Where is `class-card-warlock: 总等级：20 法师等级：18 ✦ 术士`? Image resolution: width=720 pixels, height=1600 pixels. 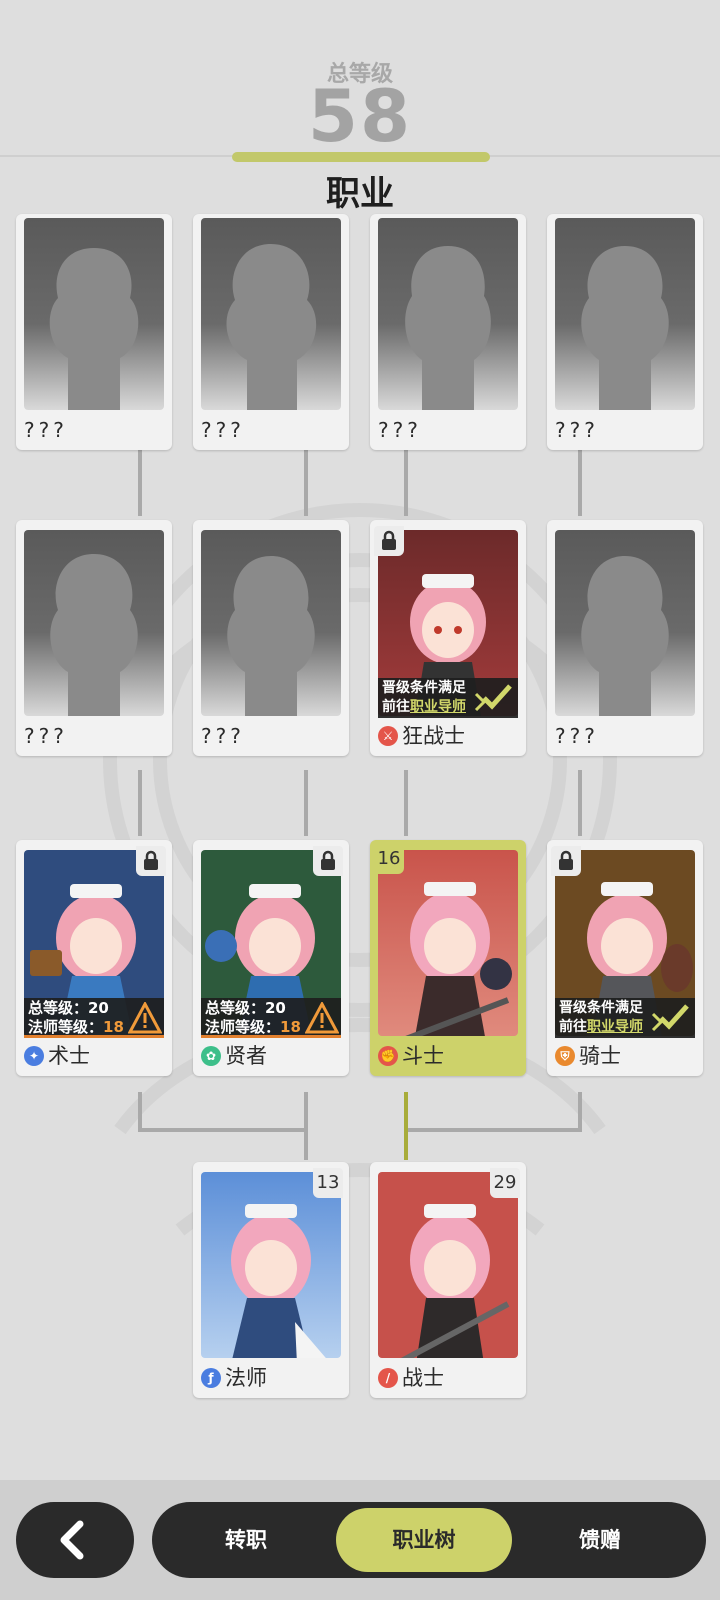
class-card-warlock: 总等级：20 法师等级：18 ✦ 术士 is located at coordinates (94, 958).